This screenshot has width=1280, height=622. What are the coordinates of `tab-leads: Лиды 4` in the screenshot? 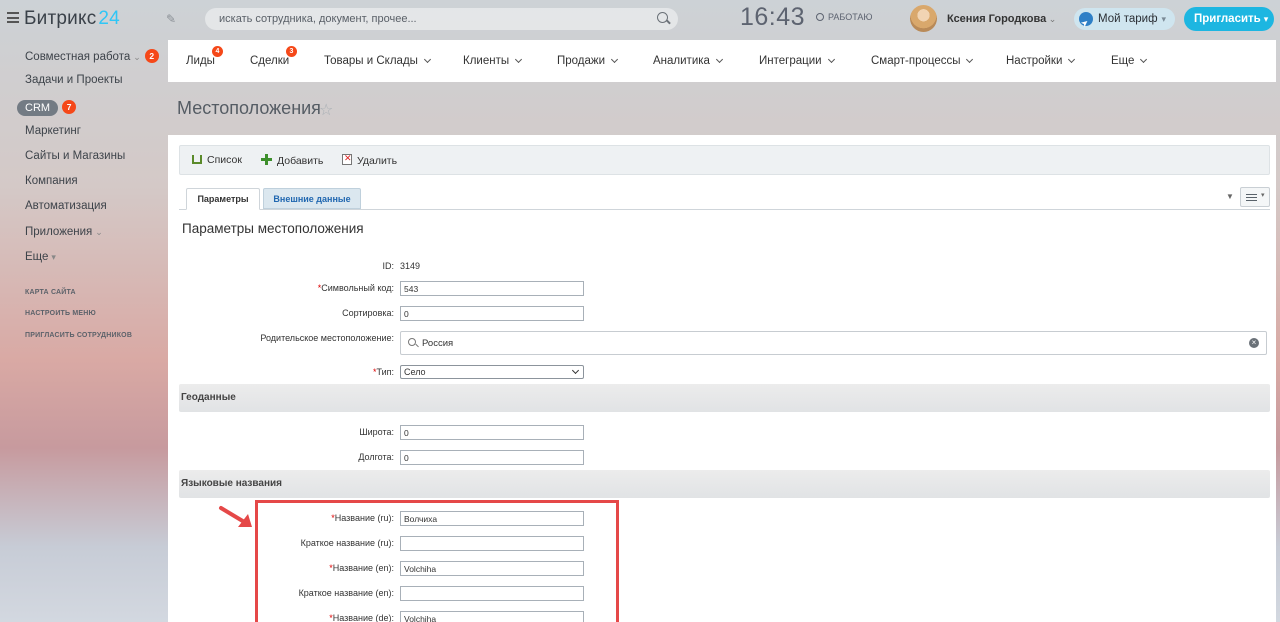 It's located at (204, 56).